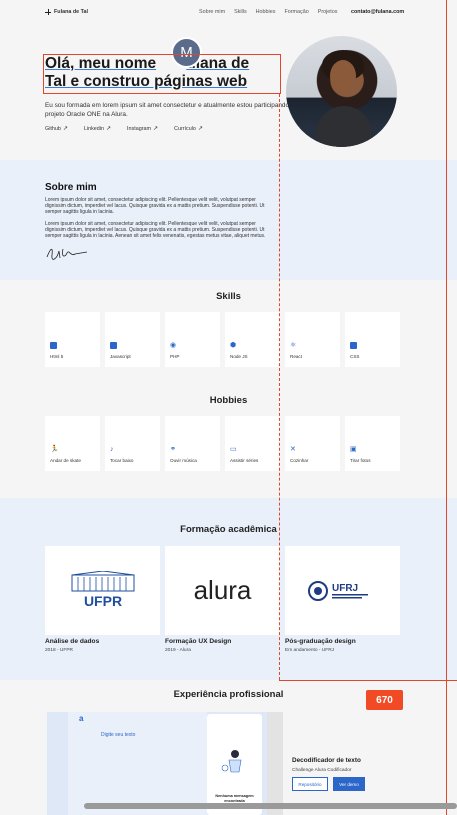 The image size is (457, 815). What do you see at coordinates (72, 443) in the screenshot?
I see `hobby-card: 🏃 Andar de skate` at bounding box center [72, 443].